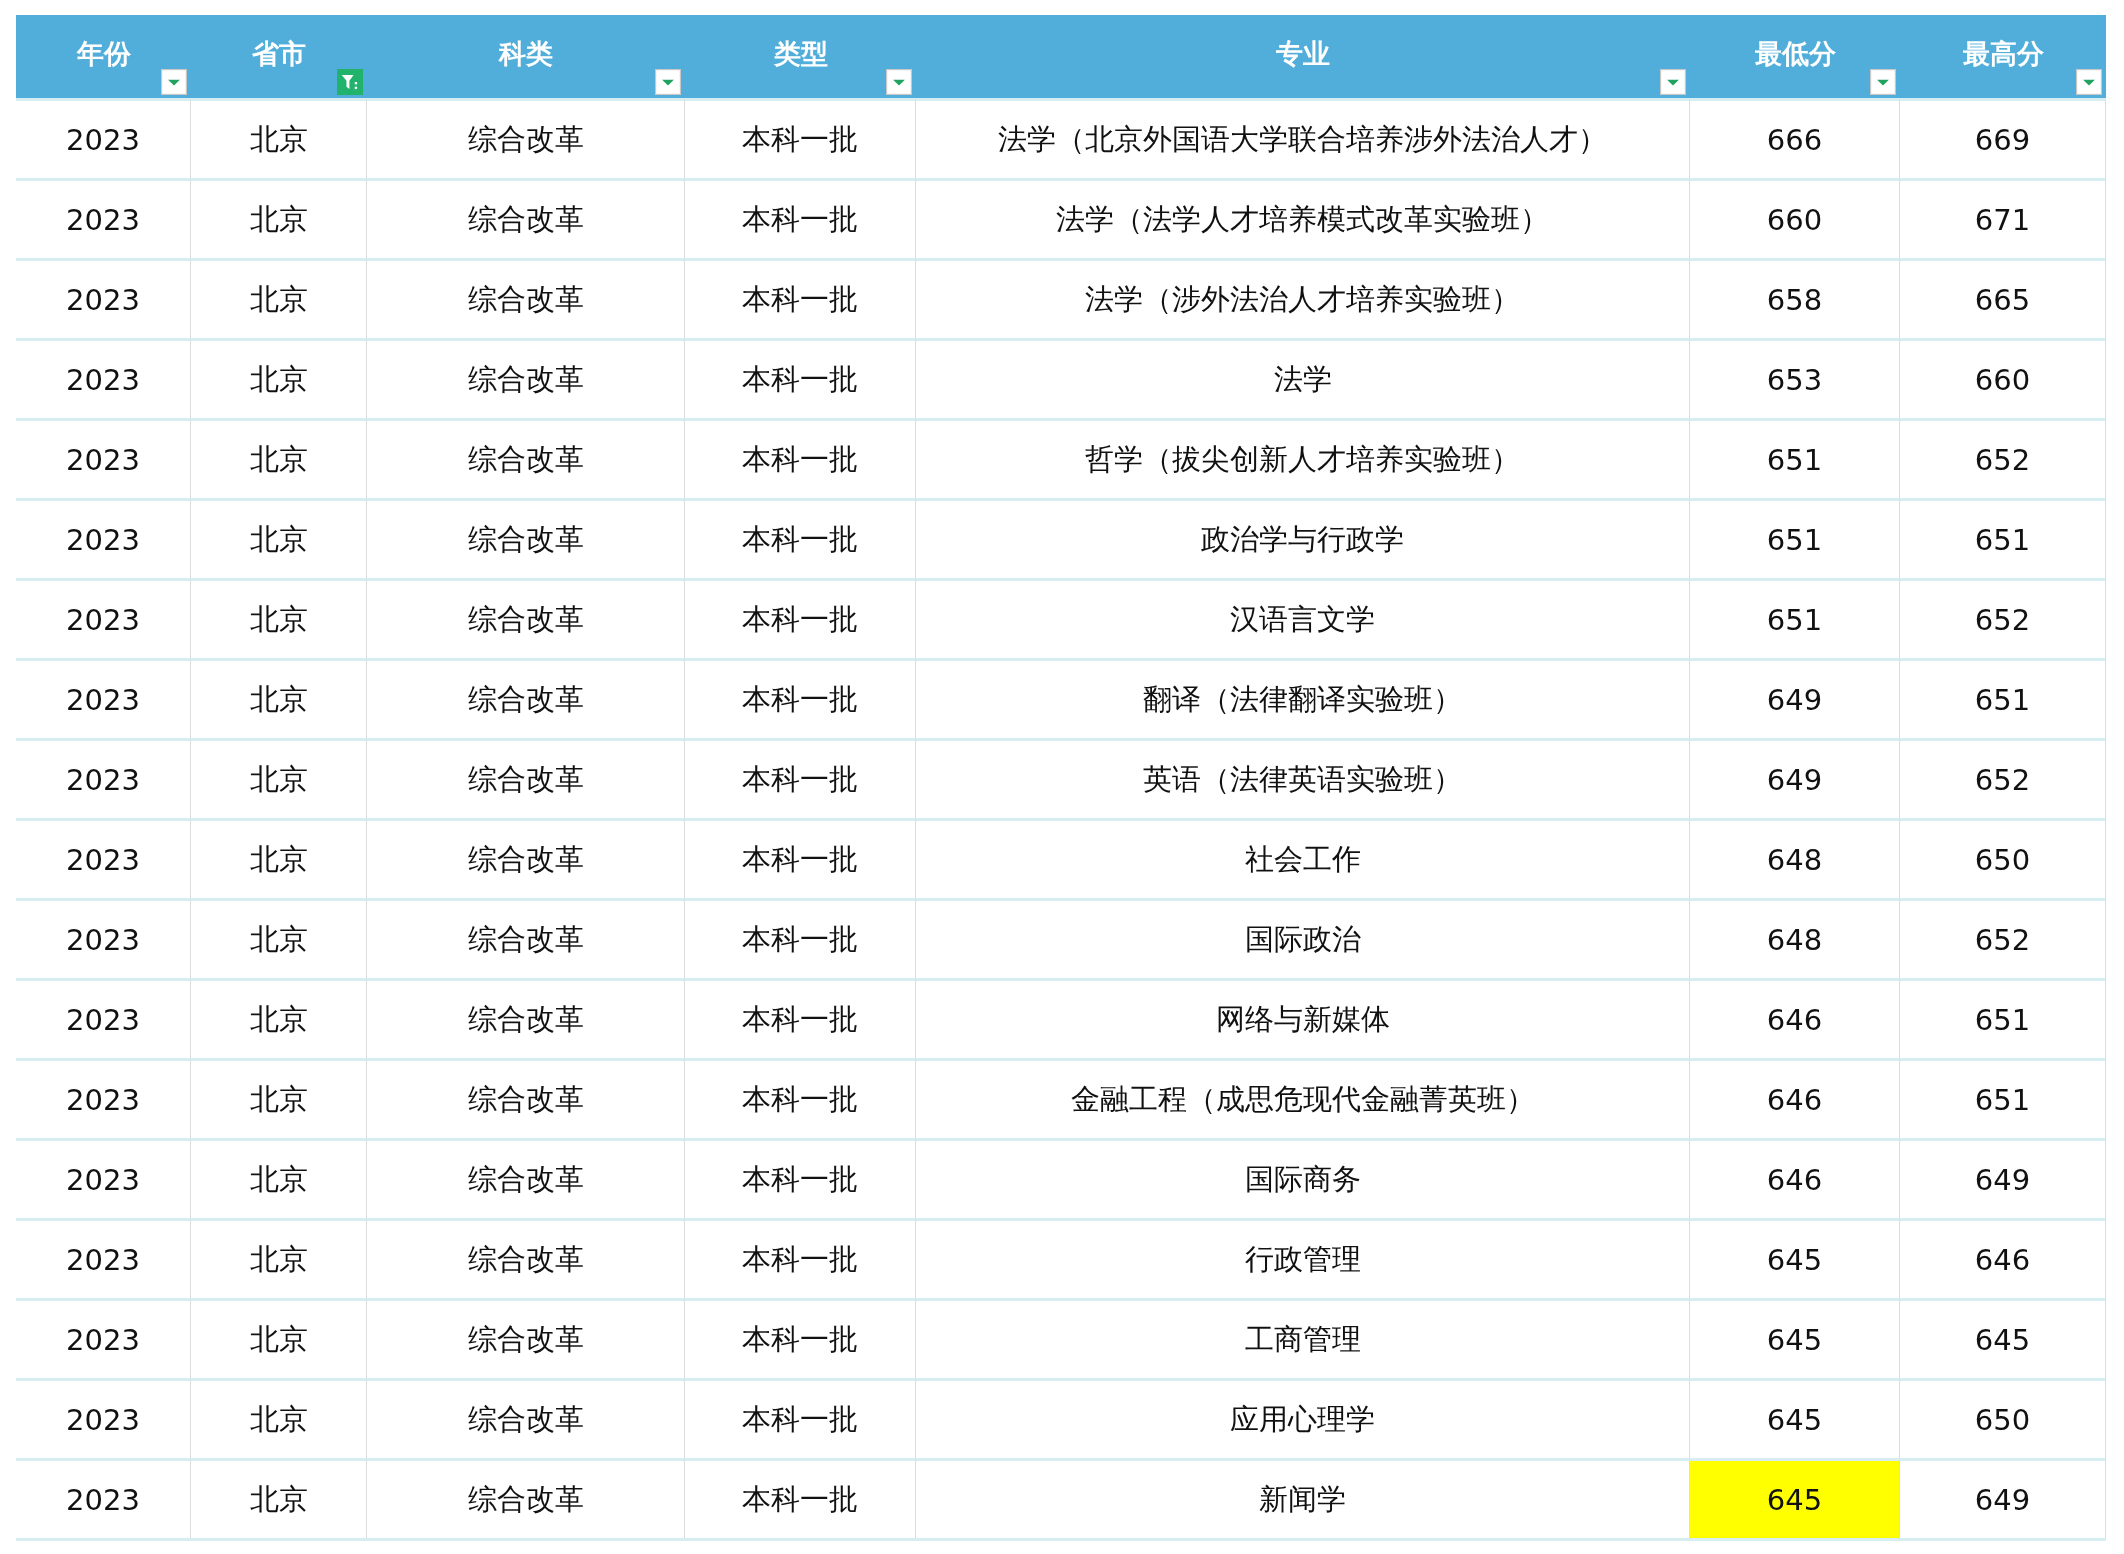 This screenshot has height=1554, width=2124. Describe the element at coordinates (1303, 458) in the screenshot. I see `table-cell: 哲学（拔尖创新人才培养实验班）` at that location.